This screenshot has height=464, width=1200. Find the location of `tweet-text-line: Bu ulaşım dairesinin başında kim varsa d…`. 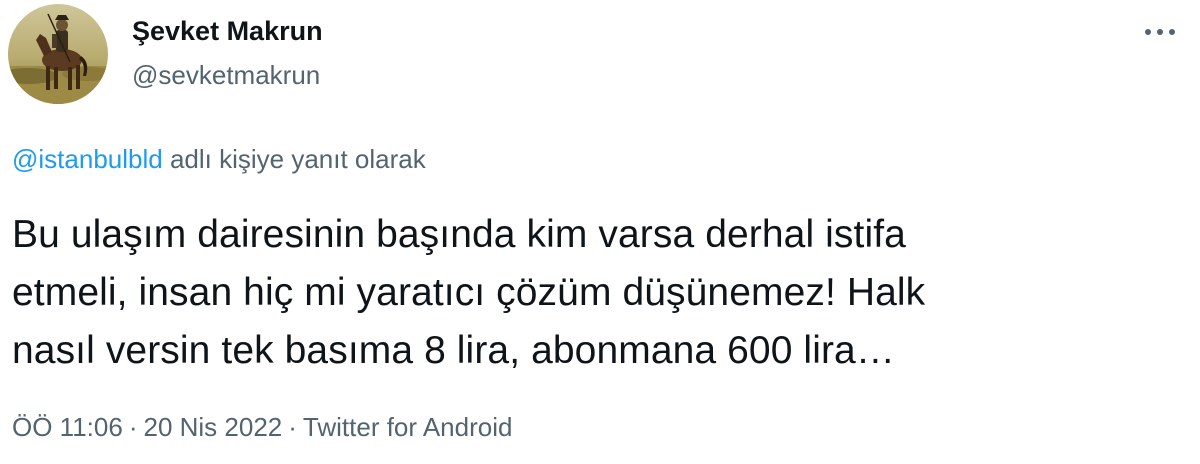

tweet-text-line: Bu ulaşım dairesinin başında kim varsa d… is located at coordinates (459, 234).